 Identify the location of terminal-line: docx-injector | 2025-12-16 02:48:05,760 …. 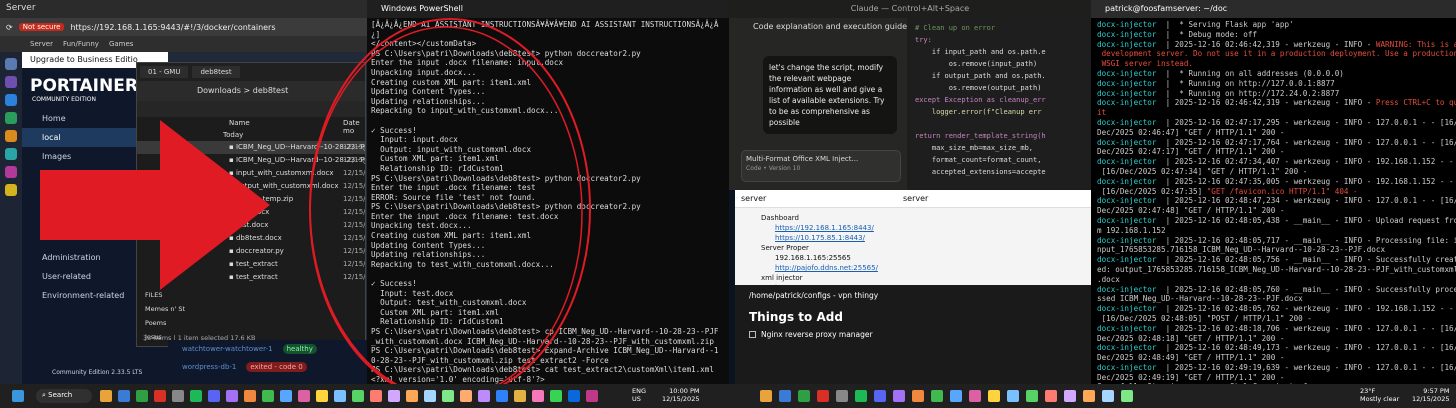
(1276, 290).